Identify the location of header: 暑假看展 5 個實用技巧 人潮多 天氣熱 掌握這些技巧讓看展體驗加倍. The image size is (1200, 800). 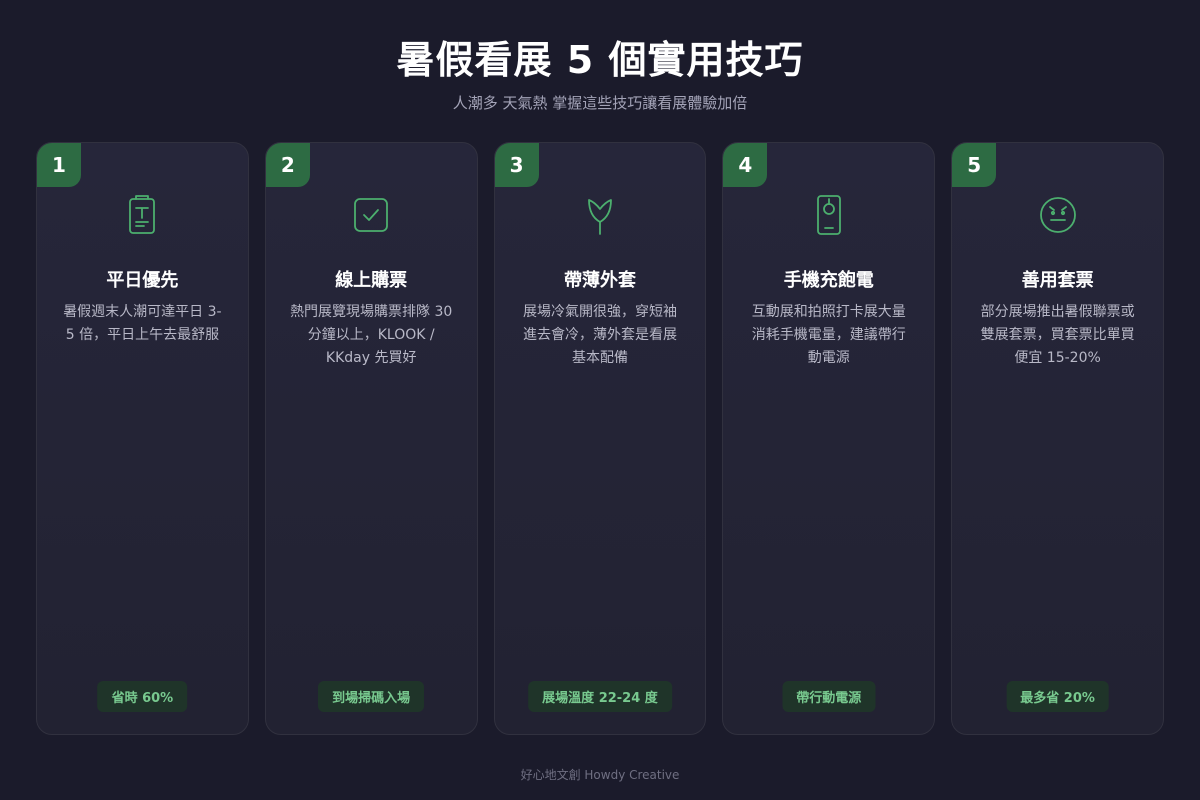
(600, 75).